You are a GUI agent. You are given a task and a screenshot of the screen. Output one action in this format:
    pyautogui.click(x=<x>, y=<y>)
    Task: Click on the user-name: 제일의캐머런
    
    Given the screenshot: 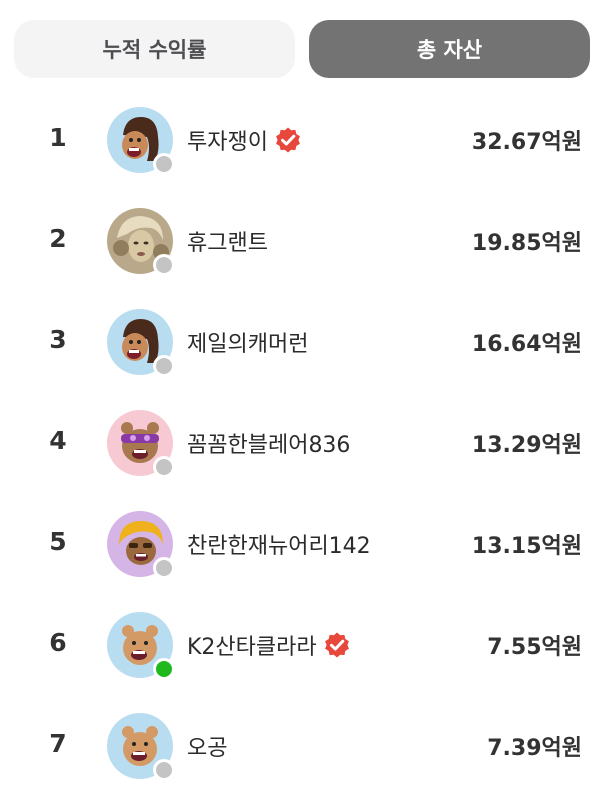 What is the action you would take?
    pyautogui.click(x=247, y=342)
    